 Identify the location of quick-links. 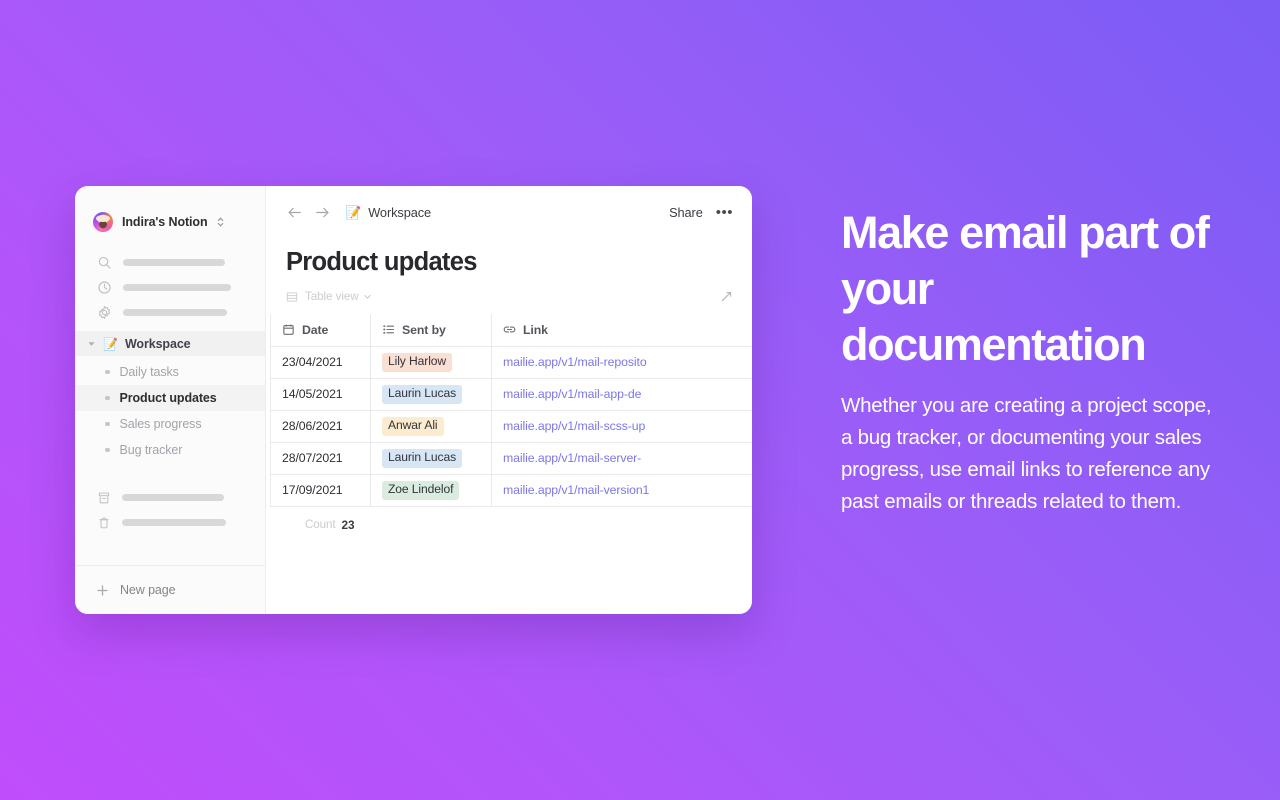
(170, 284).